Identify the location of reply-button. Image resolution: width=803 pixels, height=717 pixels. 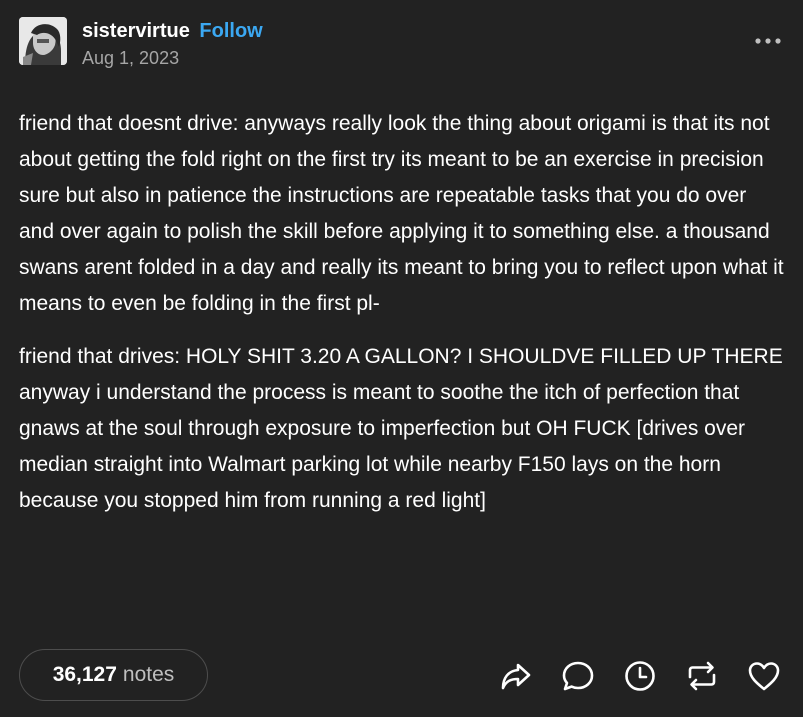
(578, 676).